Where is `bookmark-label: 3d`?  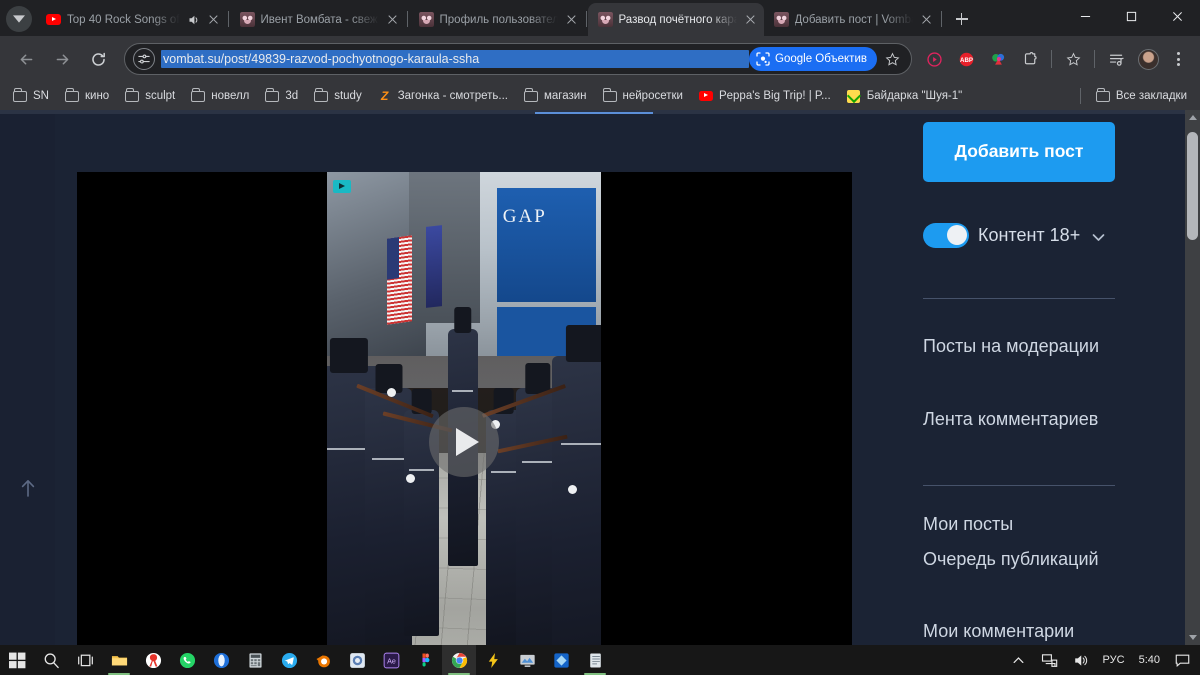
bookmark-label: 3d is located at coordinates (292, 96).